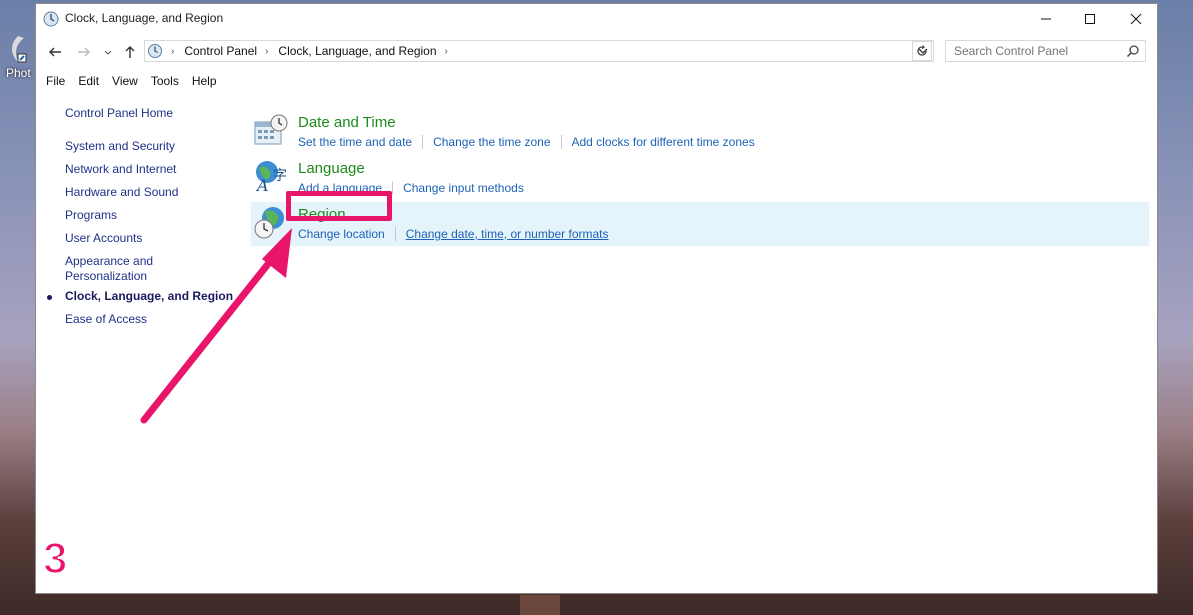 The width and height of the screenshot is (1193, 615). Describe the element at coordinates (271, 129) in the screenshot. I see `calendar-clock-icon` at that location.